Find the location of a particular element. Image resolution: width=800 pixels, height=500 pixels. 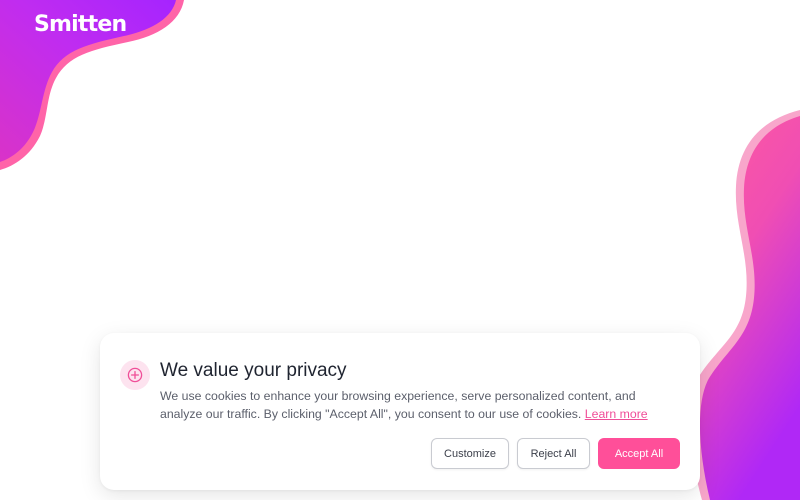

banner-title: We value your privacy is located at coordinates (253, 370).